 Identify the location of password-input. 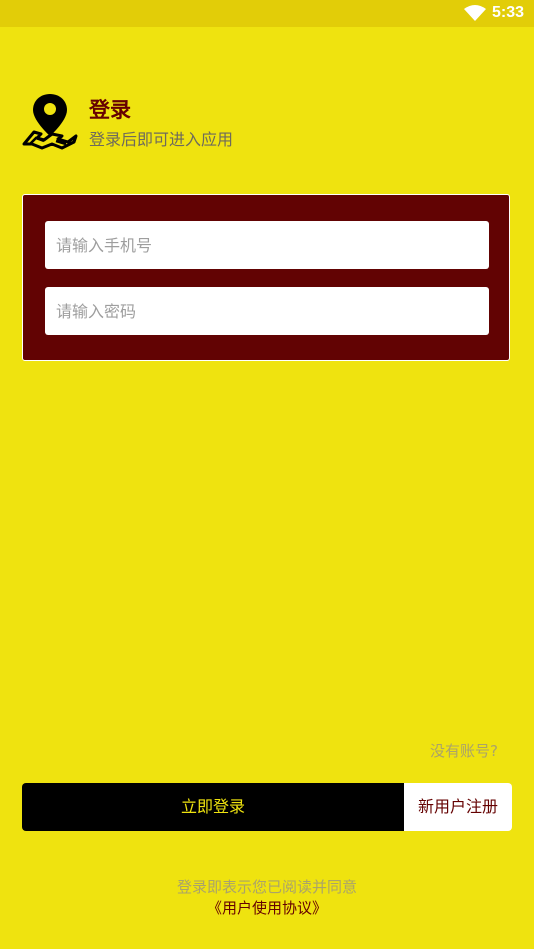
(267, 311).